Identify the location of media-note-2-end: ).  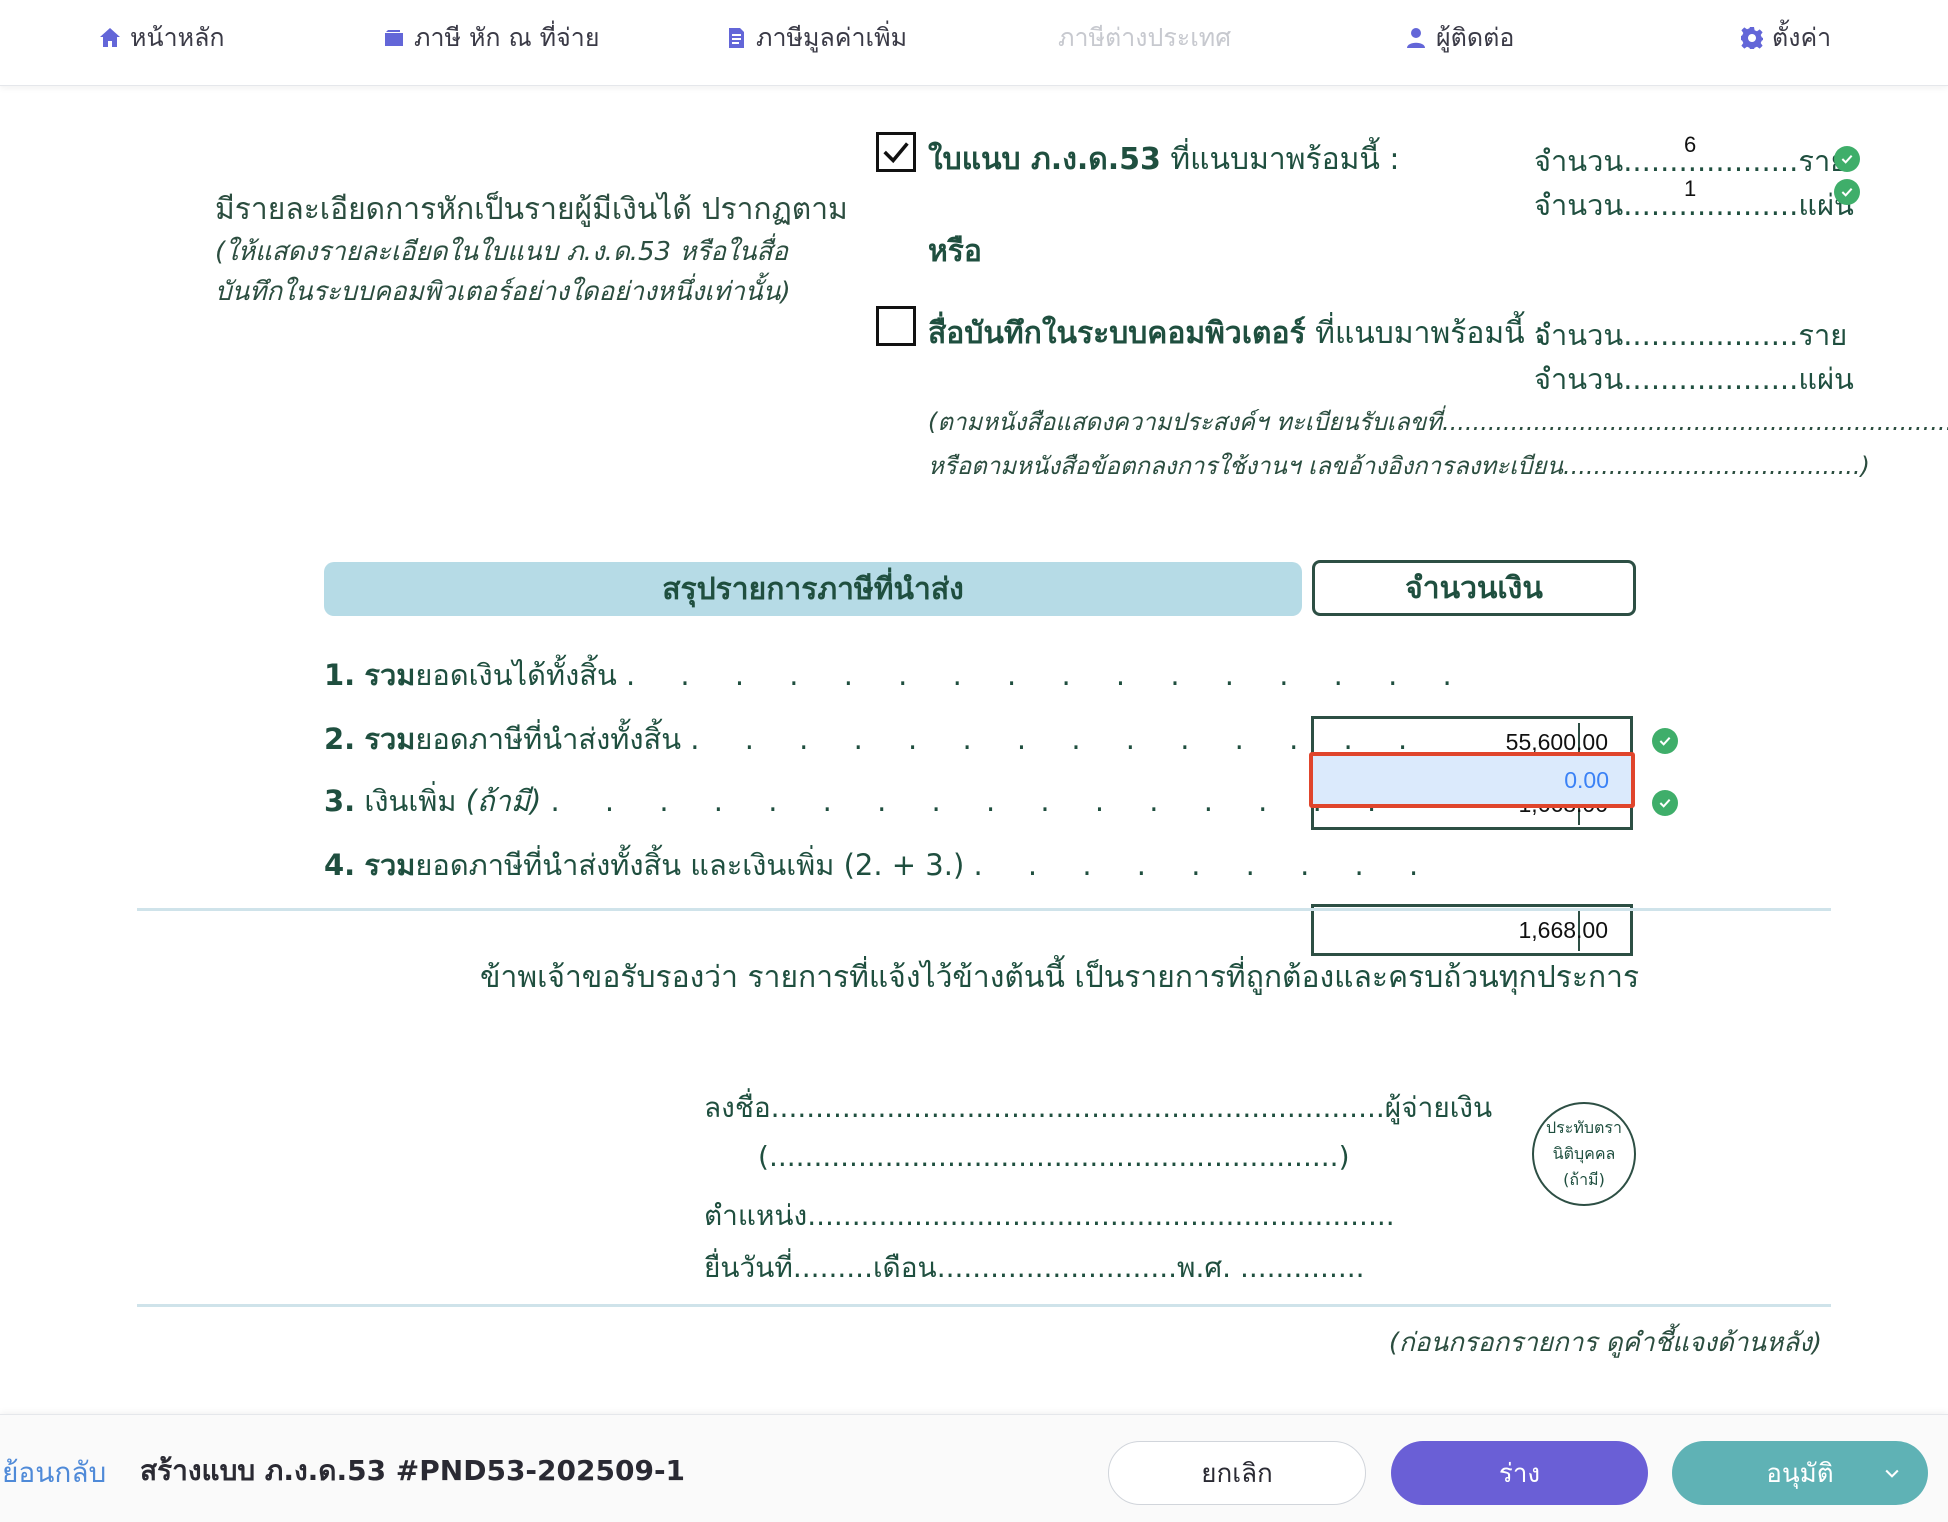
(1865, 466).